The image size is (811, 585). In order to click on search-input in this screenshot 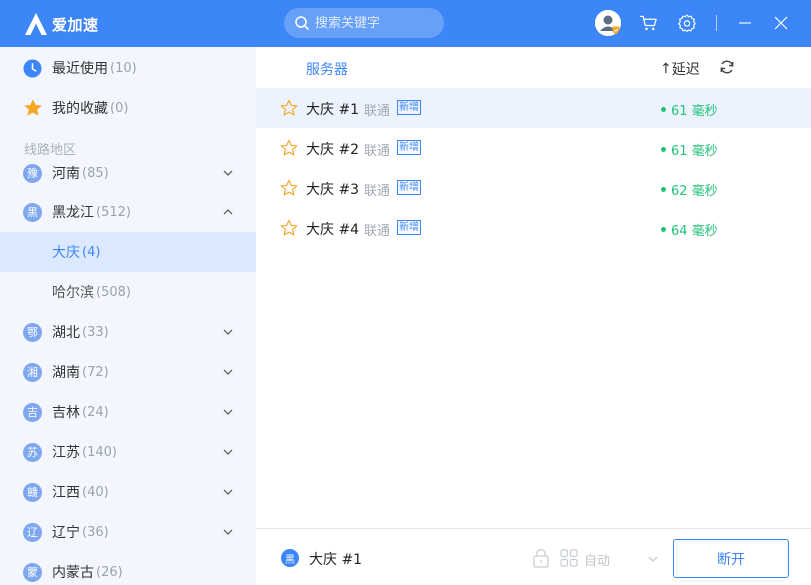, I will do `click(375, 23)`.